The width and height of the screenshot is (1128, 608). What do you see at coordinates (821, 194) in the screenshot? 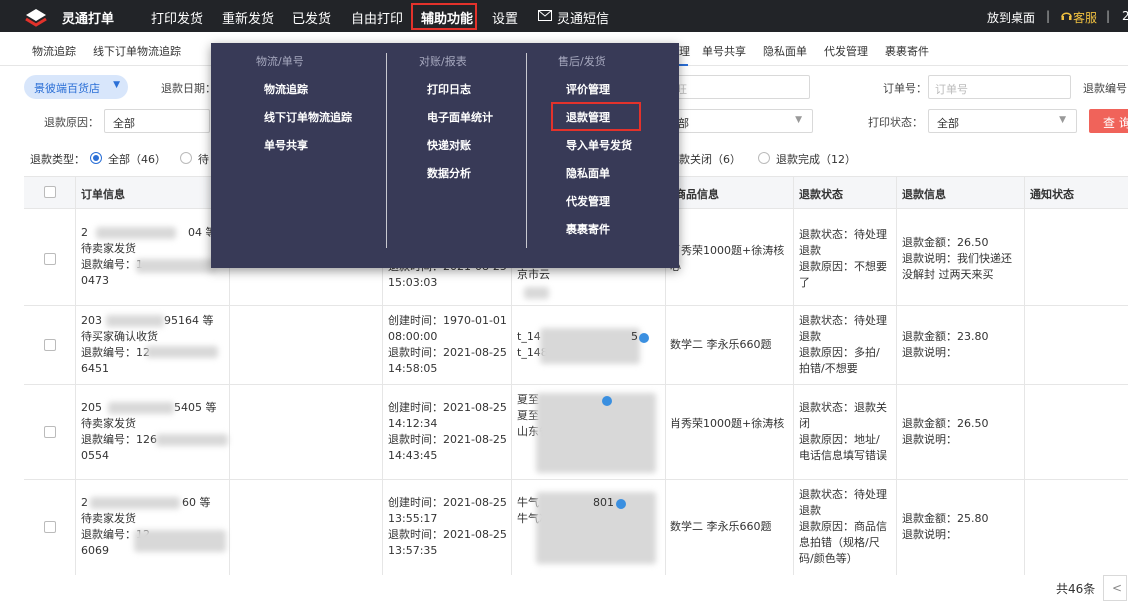
I see `col-refund-status: 退款状态` at bounding box center [821, 194].